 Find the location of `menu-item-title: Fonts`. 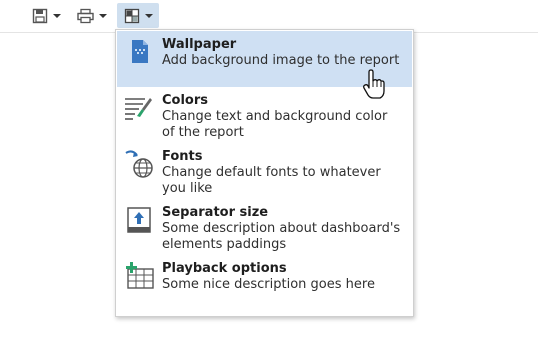

menu-item-title: Fonts is located at coordinates (182, 156).